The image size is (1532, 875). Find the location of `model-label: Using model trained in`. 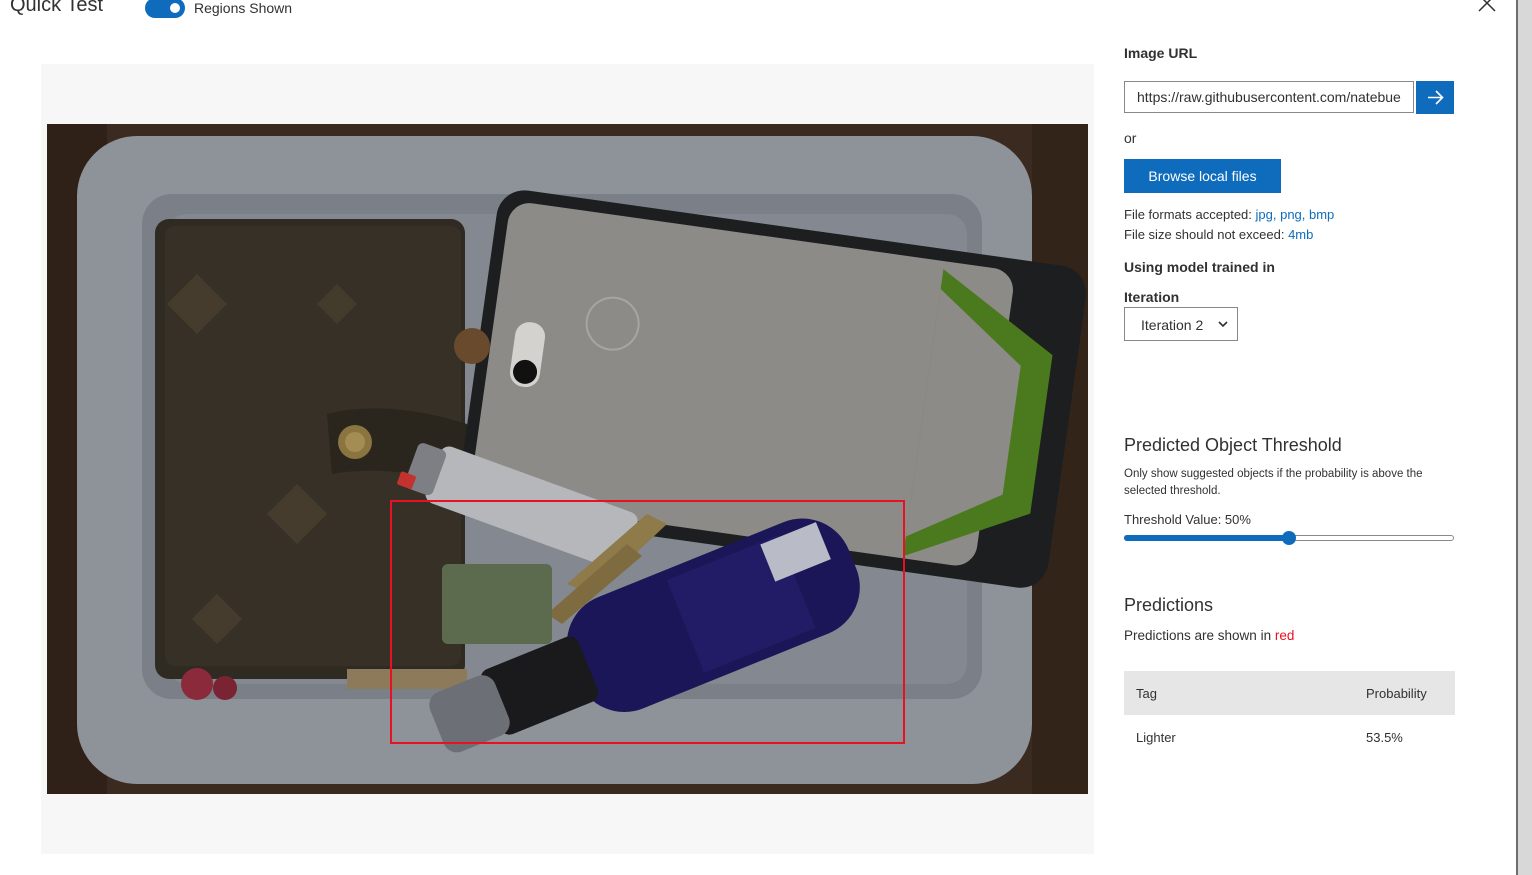

model-label: Using model trained in is located at coordinates (1199, 267).